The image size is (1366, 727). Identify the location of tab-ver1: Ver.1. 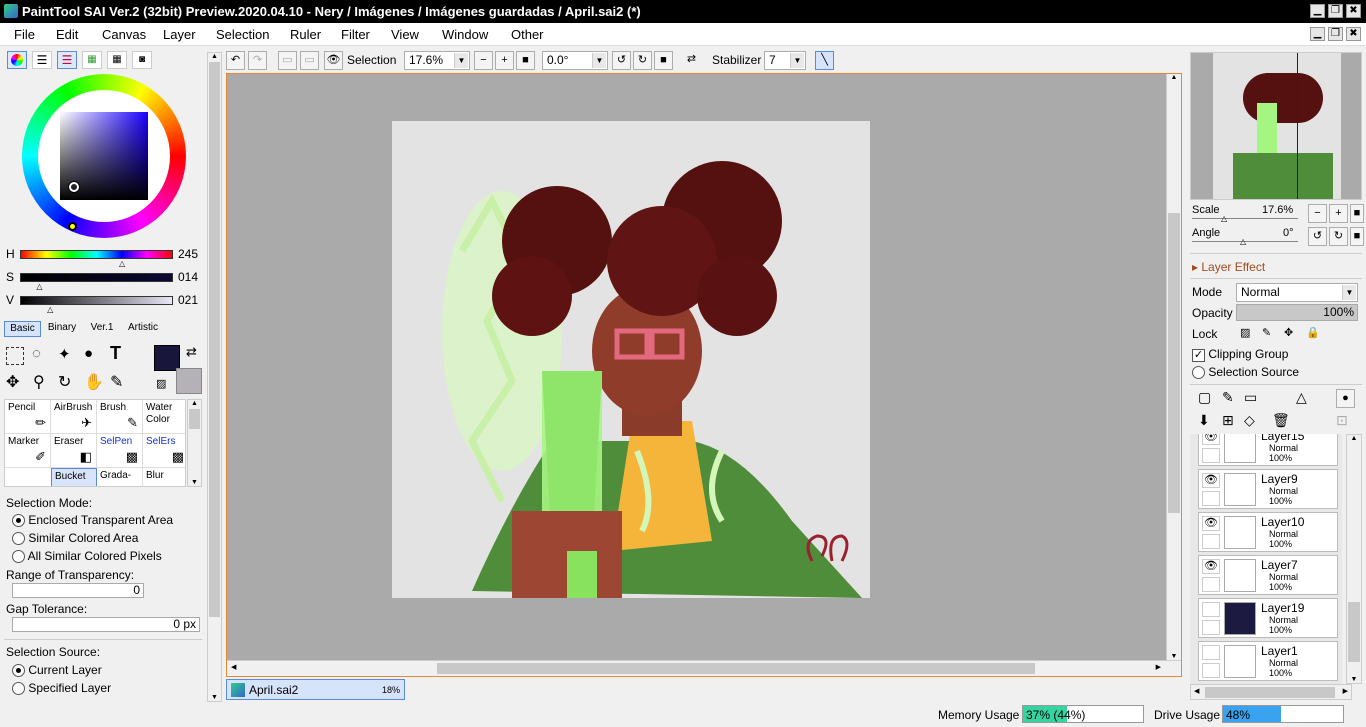
(102, 329).